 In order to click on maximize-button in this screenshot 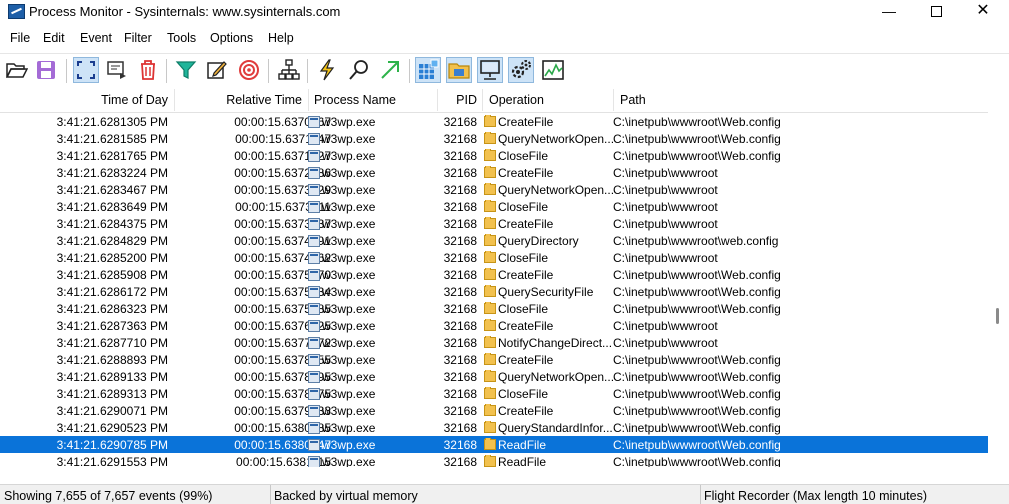, I will do `click(936, 12)`.